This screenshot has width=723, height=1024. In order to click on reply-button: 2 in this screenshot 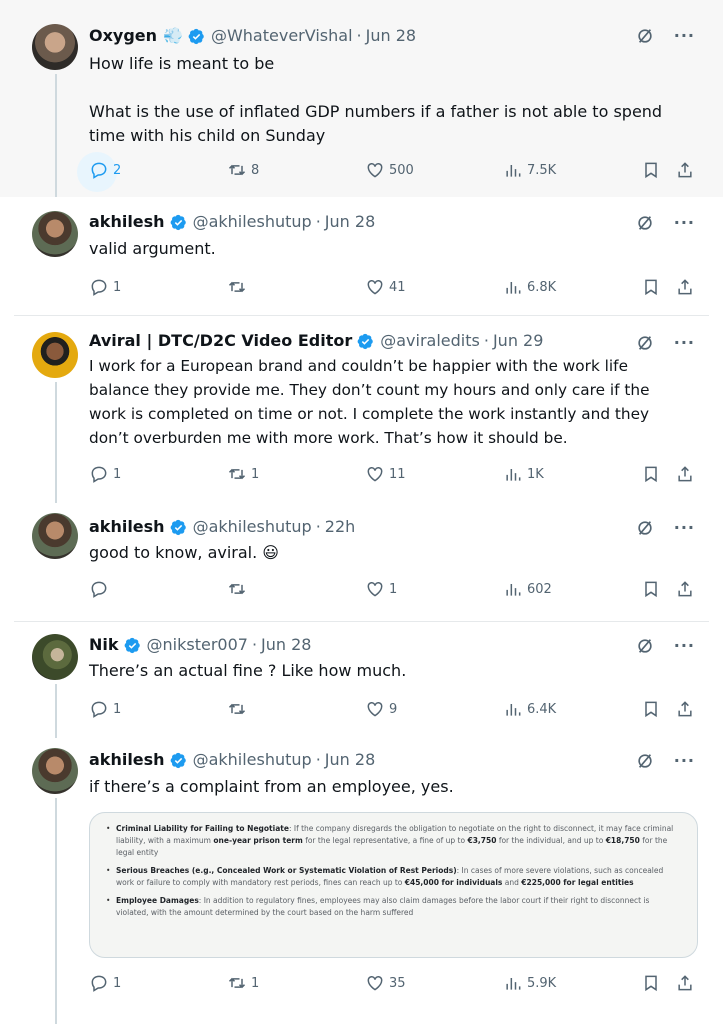, I will do `click(99, 172)`.